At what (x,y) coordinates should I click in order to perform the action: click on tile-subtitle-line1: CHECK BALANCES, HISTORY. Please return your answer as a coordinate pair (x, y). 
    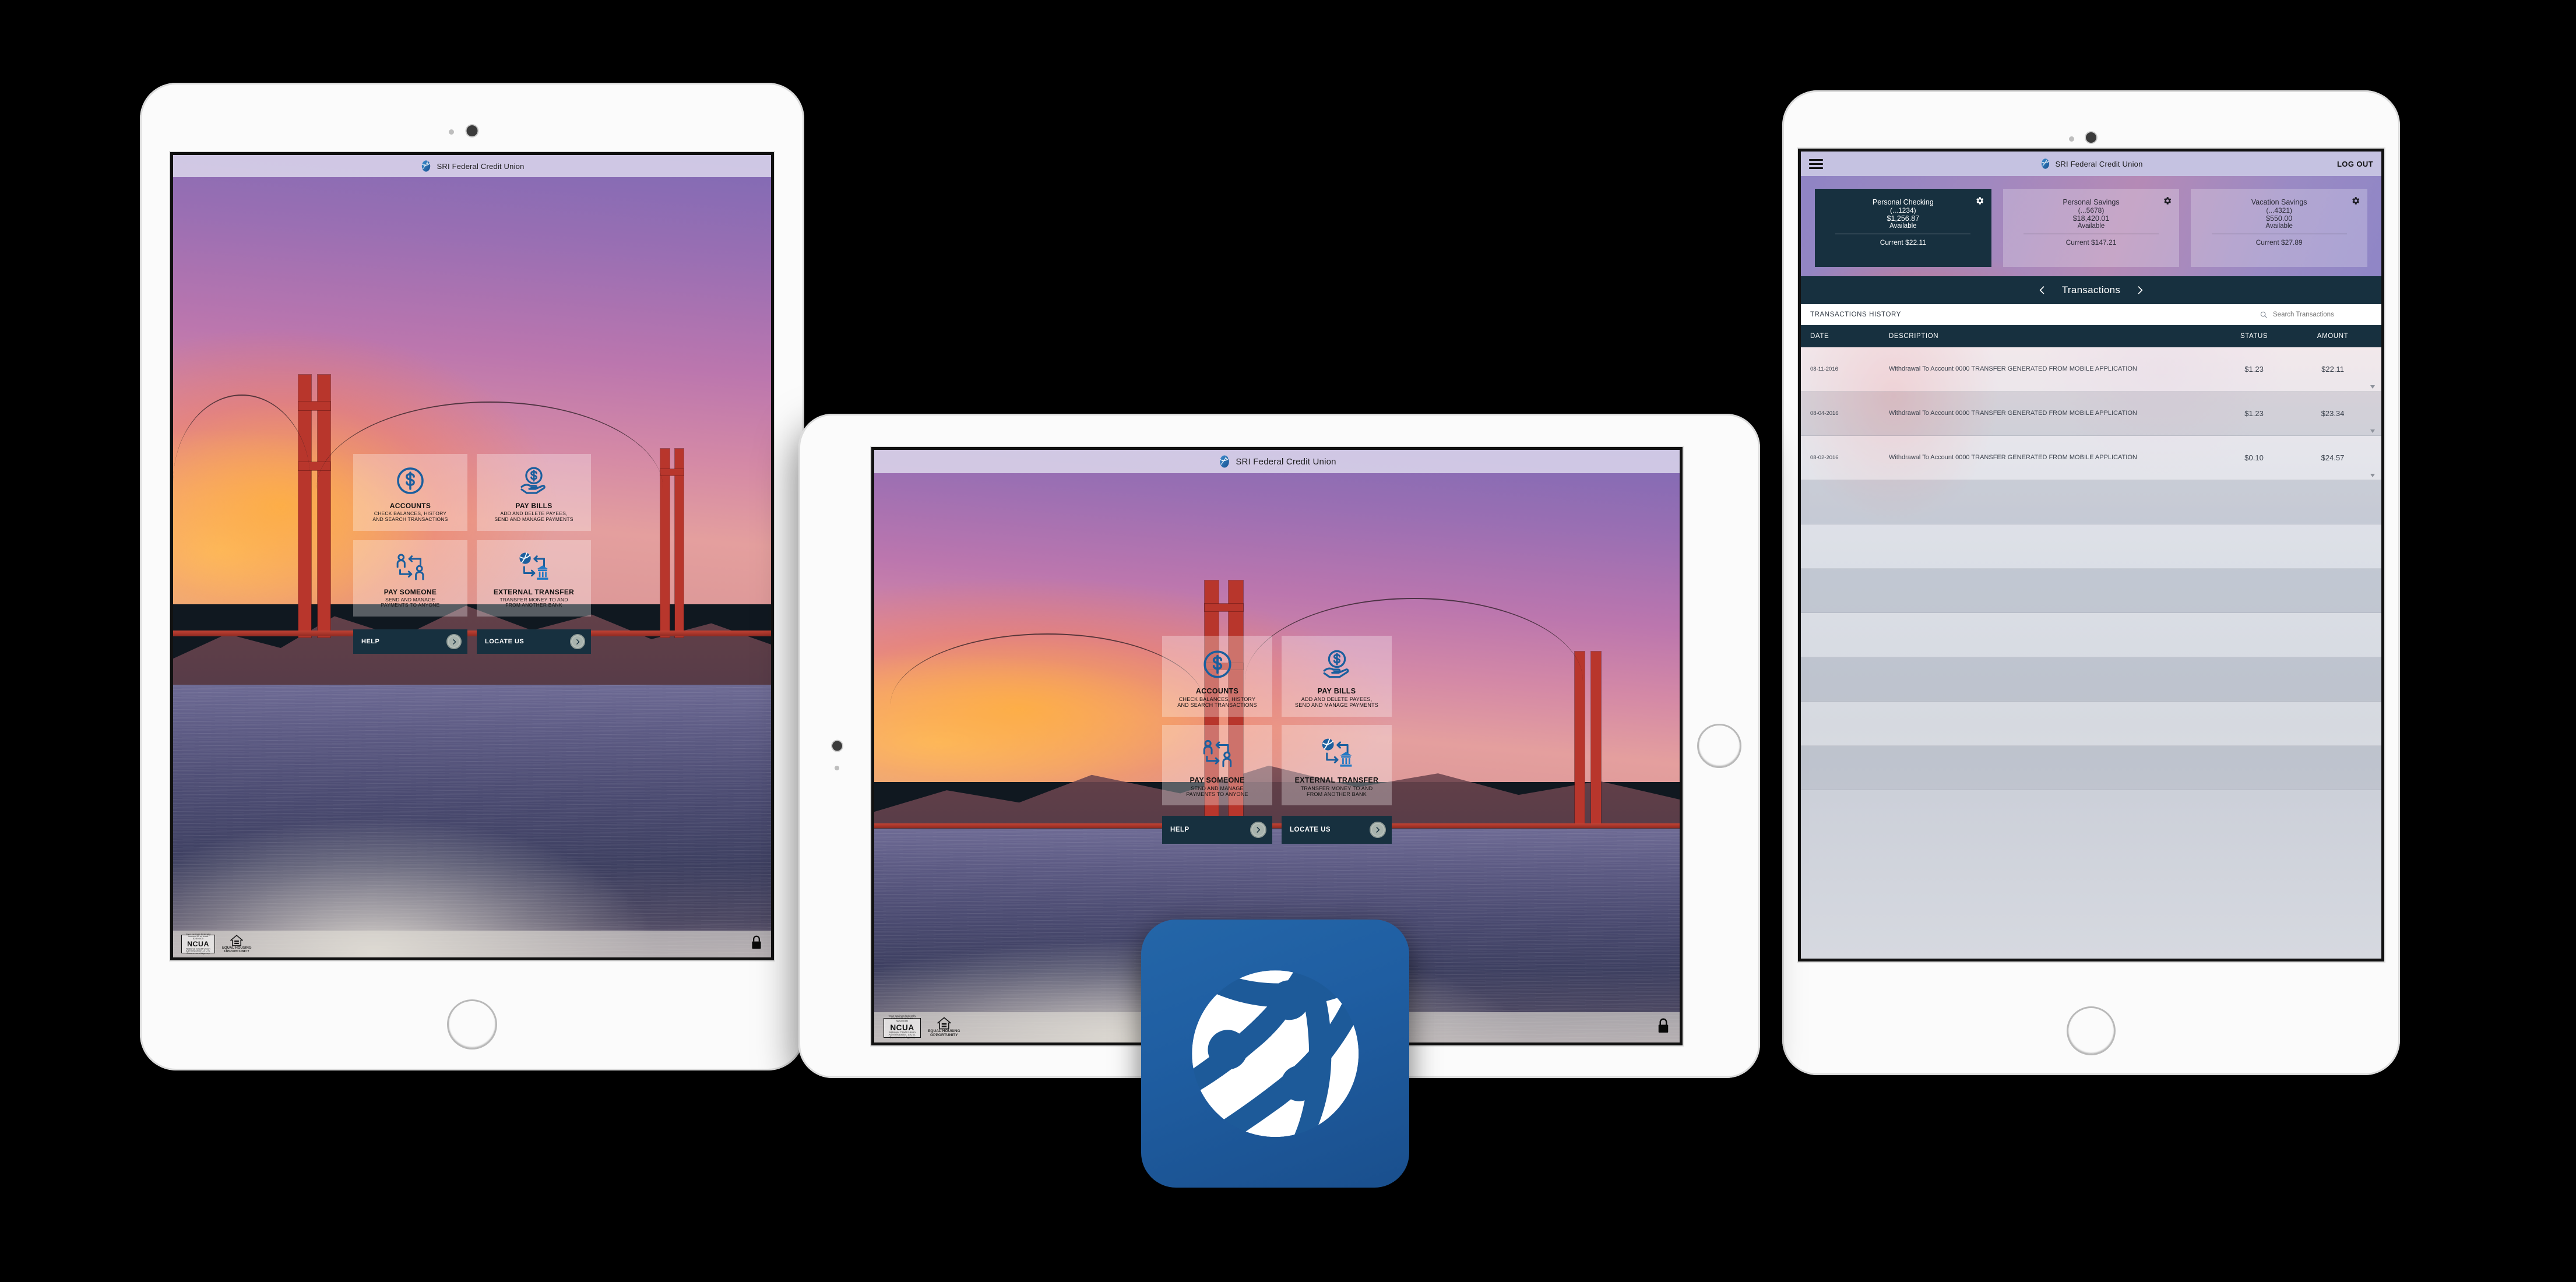
    Looking at the image, I should click on (1217, 699).